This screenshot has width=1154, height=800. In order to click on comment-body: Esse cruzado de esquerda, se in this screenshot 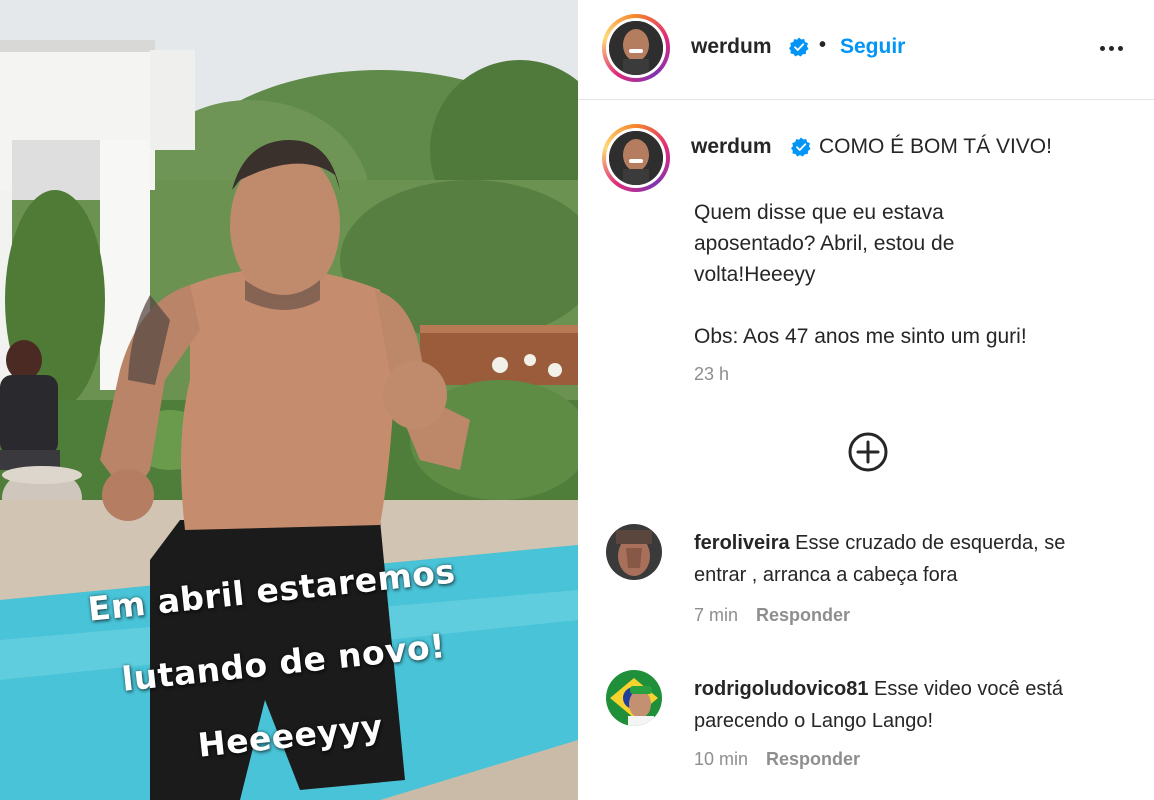, I will do `click(930, 543)`.